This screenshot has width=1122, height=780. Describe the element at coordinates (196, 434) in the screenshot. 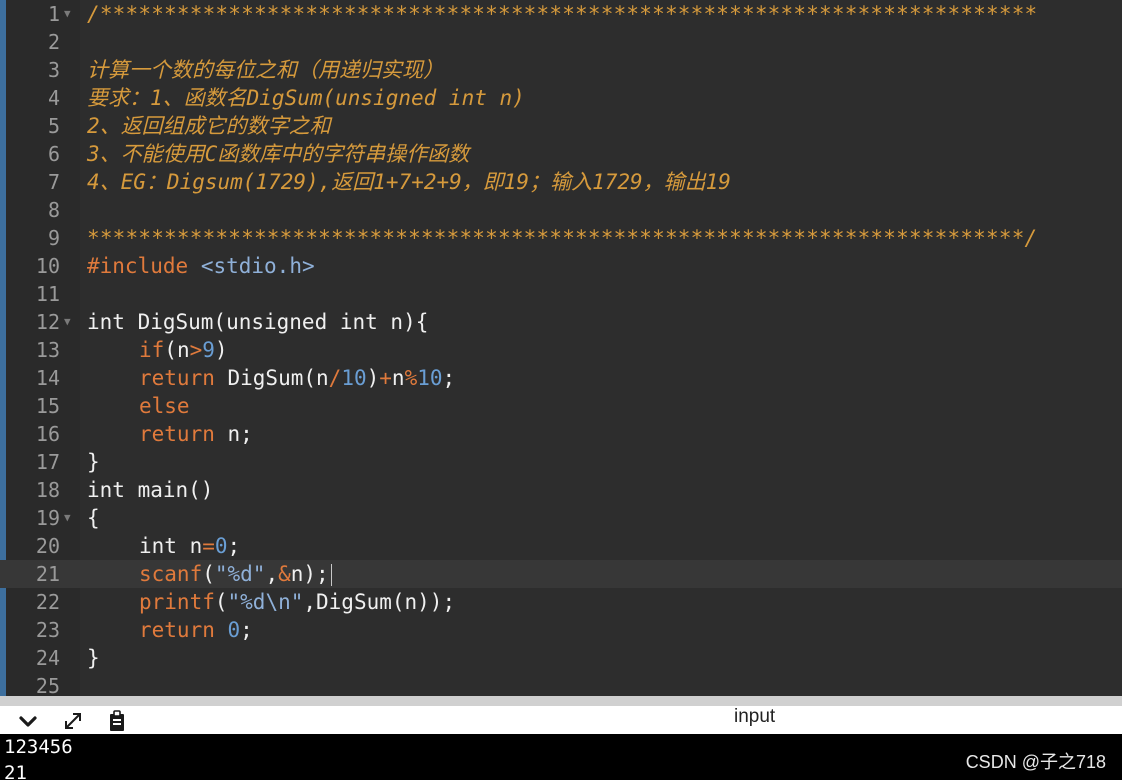

I see `code-text: return n;` at that location.